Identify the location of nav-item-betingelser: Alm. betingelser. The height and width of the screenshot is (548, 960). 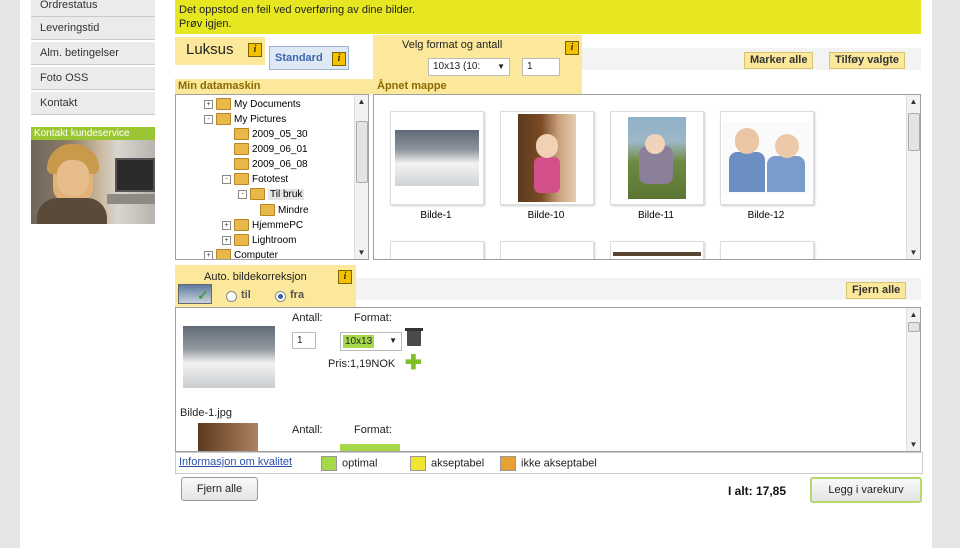
(93, 53).